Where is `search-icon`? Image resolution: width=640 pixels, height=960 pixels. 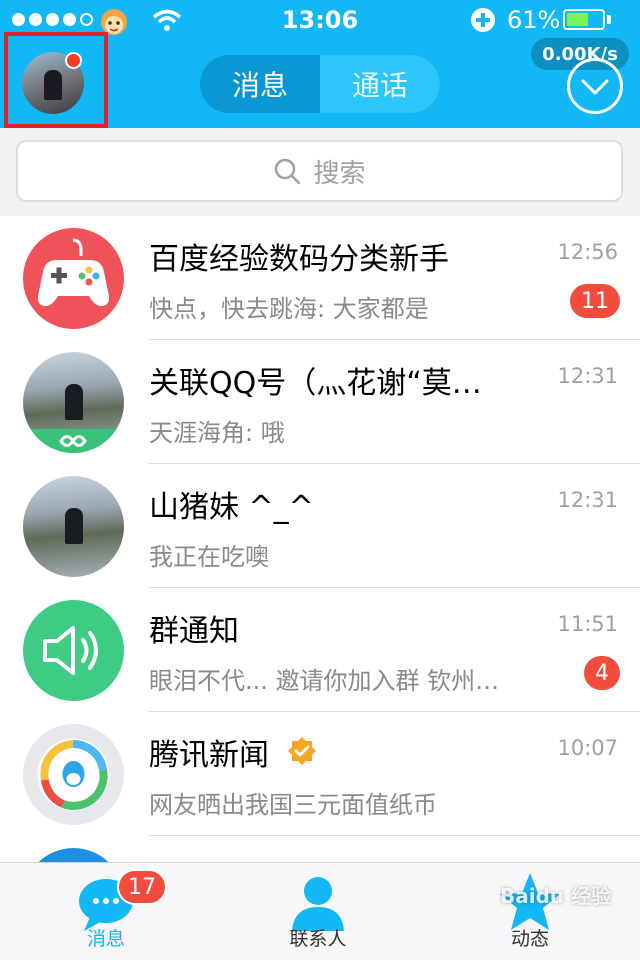 search-icon is located at coordinates (288, 171).